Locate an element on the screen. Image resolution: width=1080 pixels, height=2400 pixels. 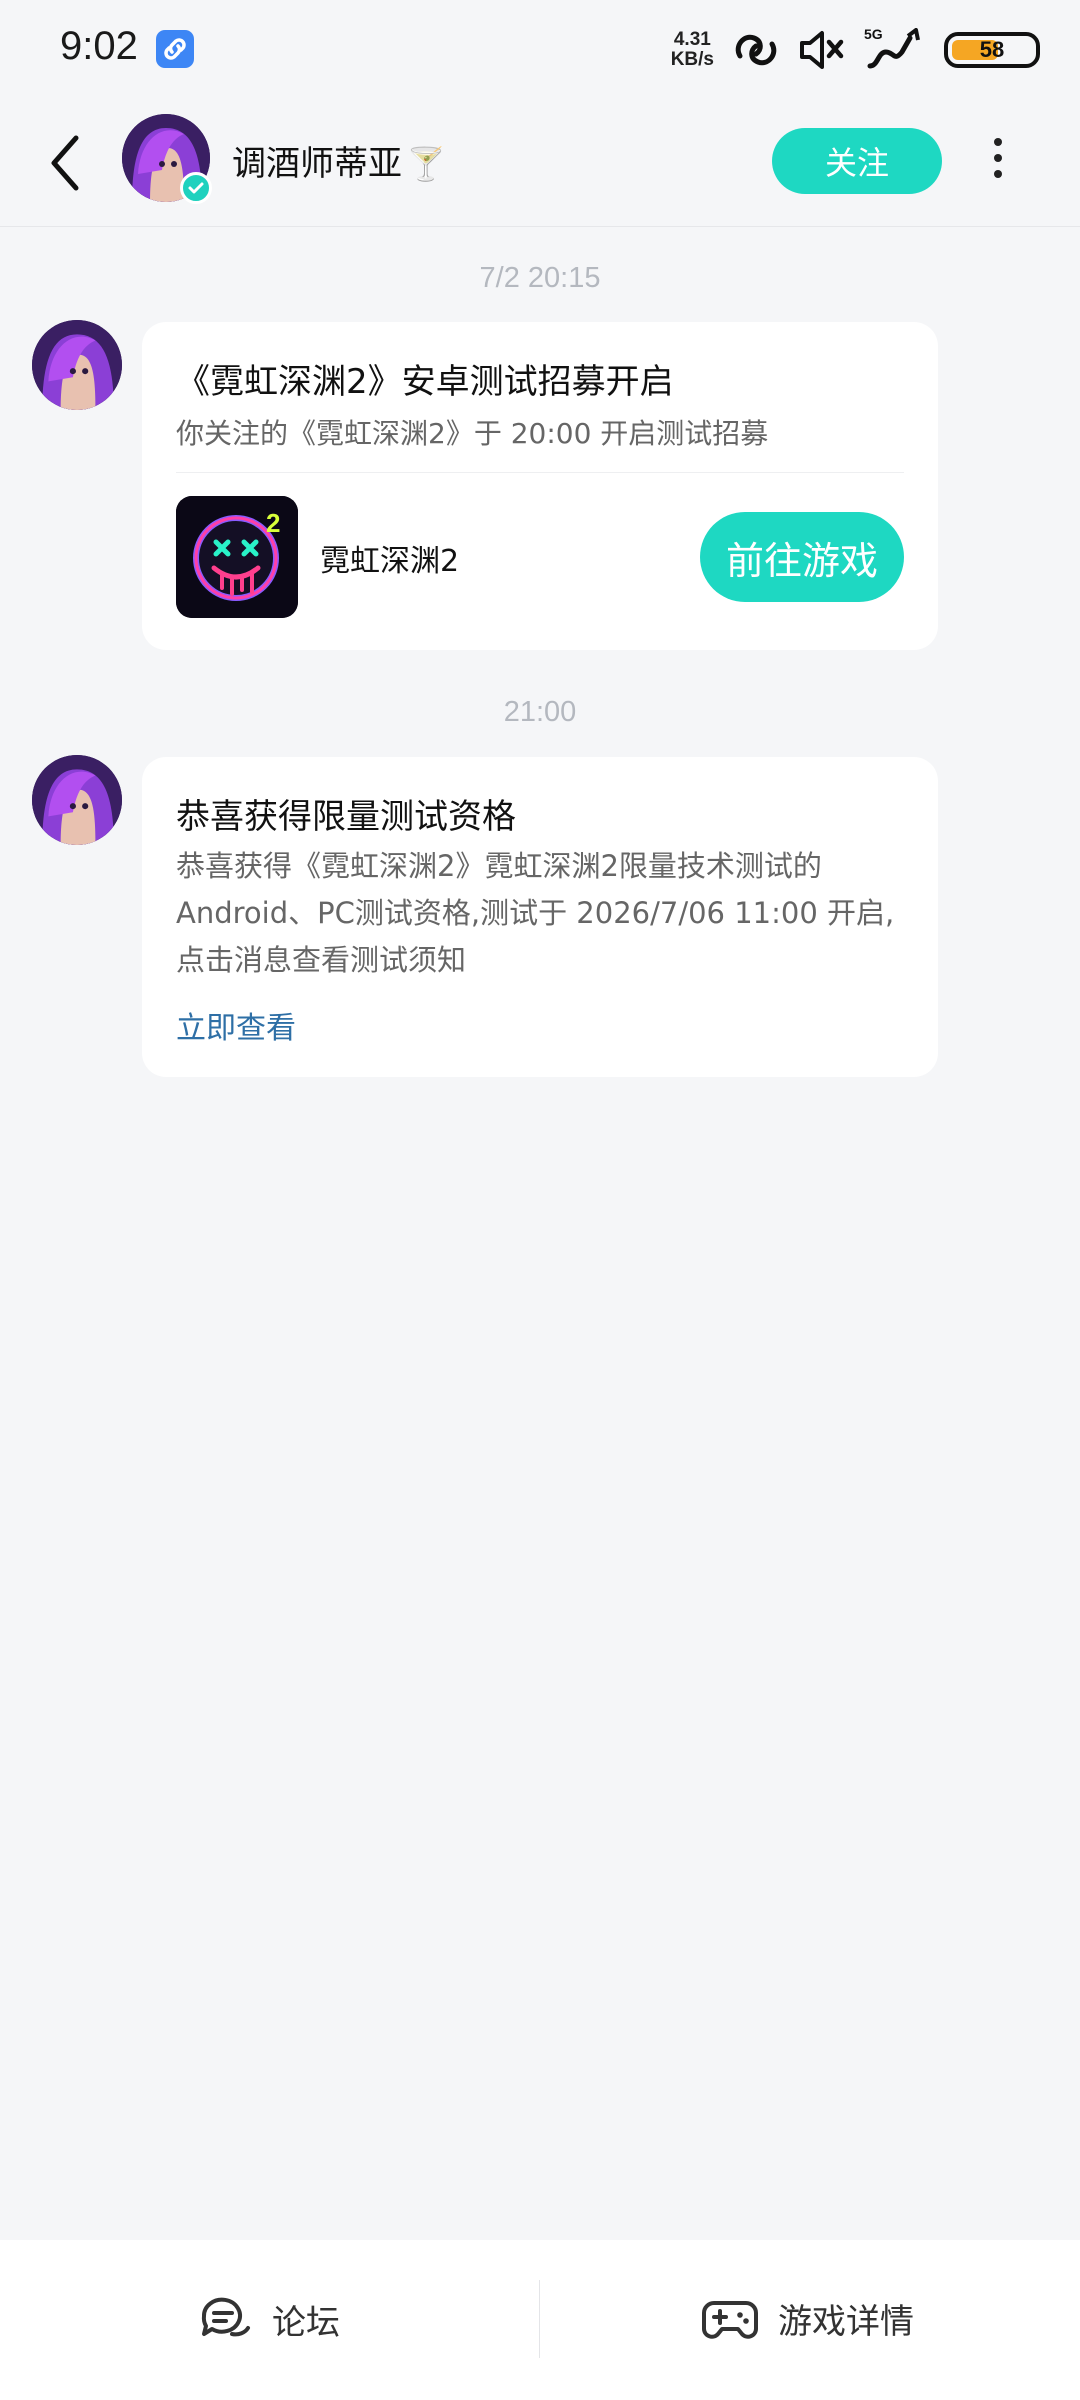
game-icon: 2 is located at coordinates (237, 557).